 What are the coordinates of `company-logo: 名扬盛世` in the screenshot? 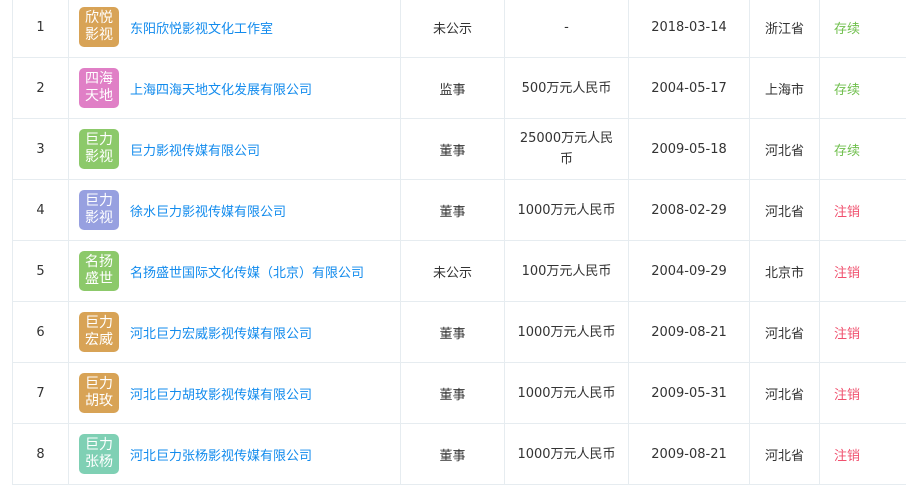 It's located at (99, 271).